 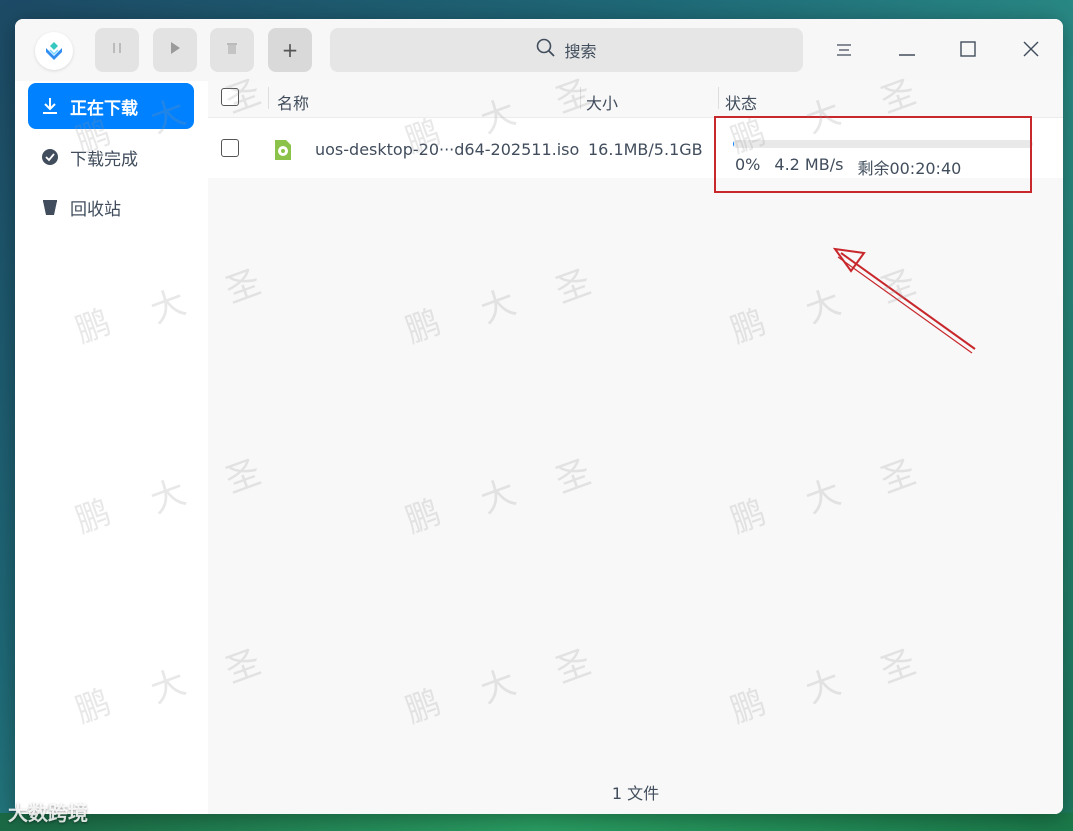 I want to click on app-logo-icon, so click(x=54, y=51).